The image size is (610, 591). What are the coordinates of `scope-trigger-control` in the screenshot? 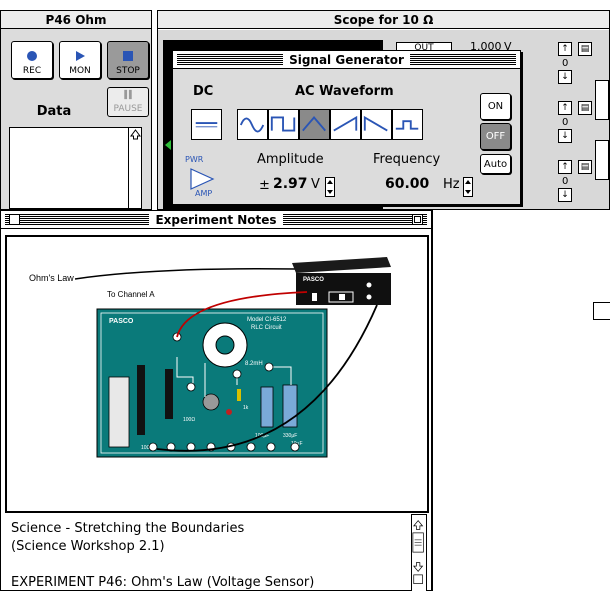 It's located at (602, 100).